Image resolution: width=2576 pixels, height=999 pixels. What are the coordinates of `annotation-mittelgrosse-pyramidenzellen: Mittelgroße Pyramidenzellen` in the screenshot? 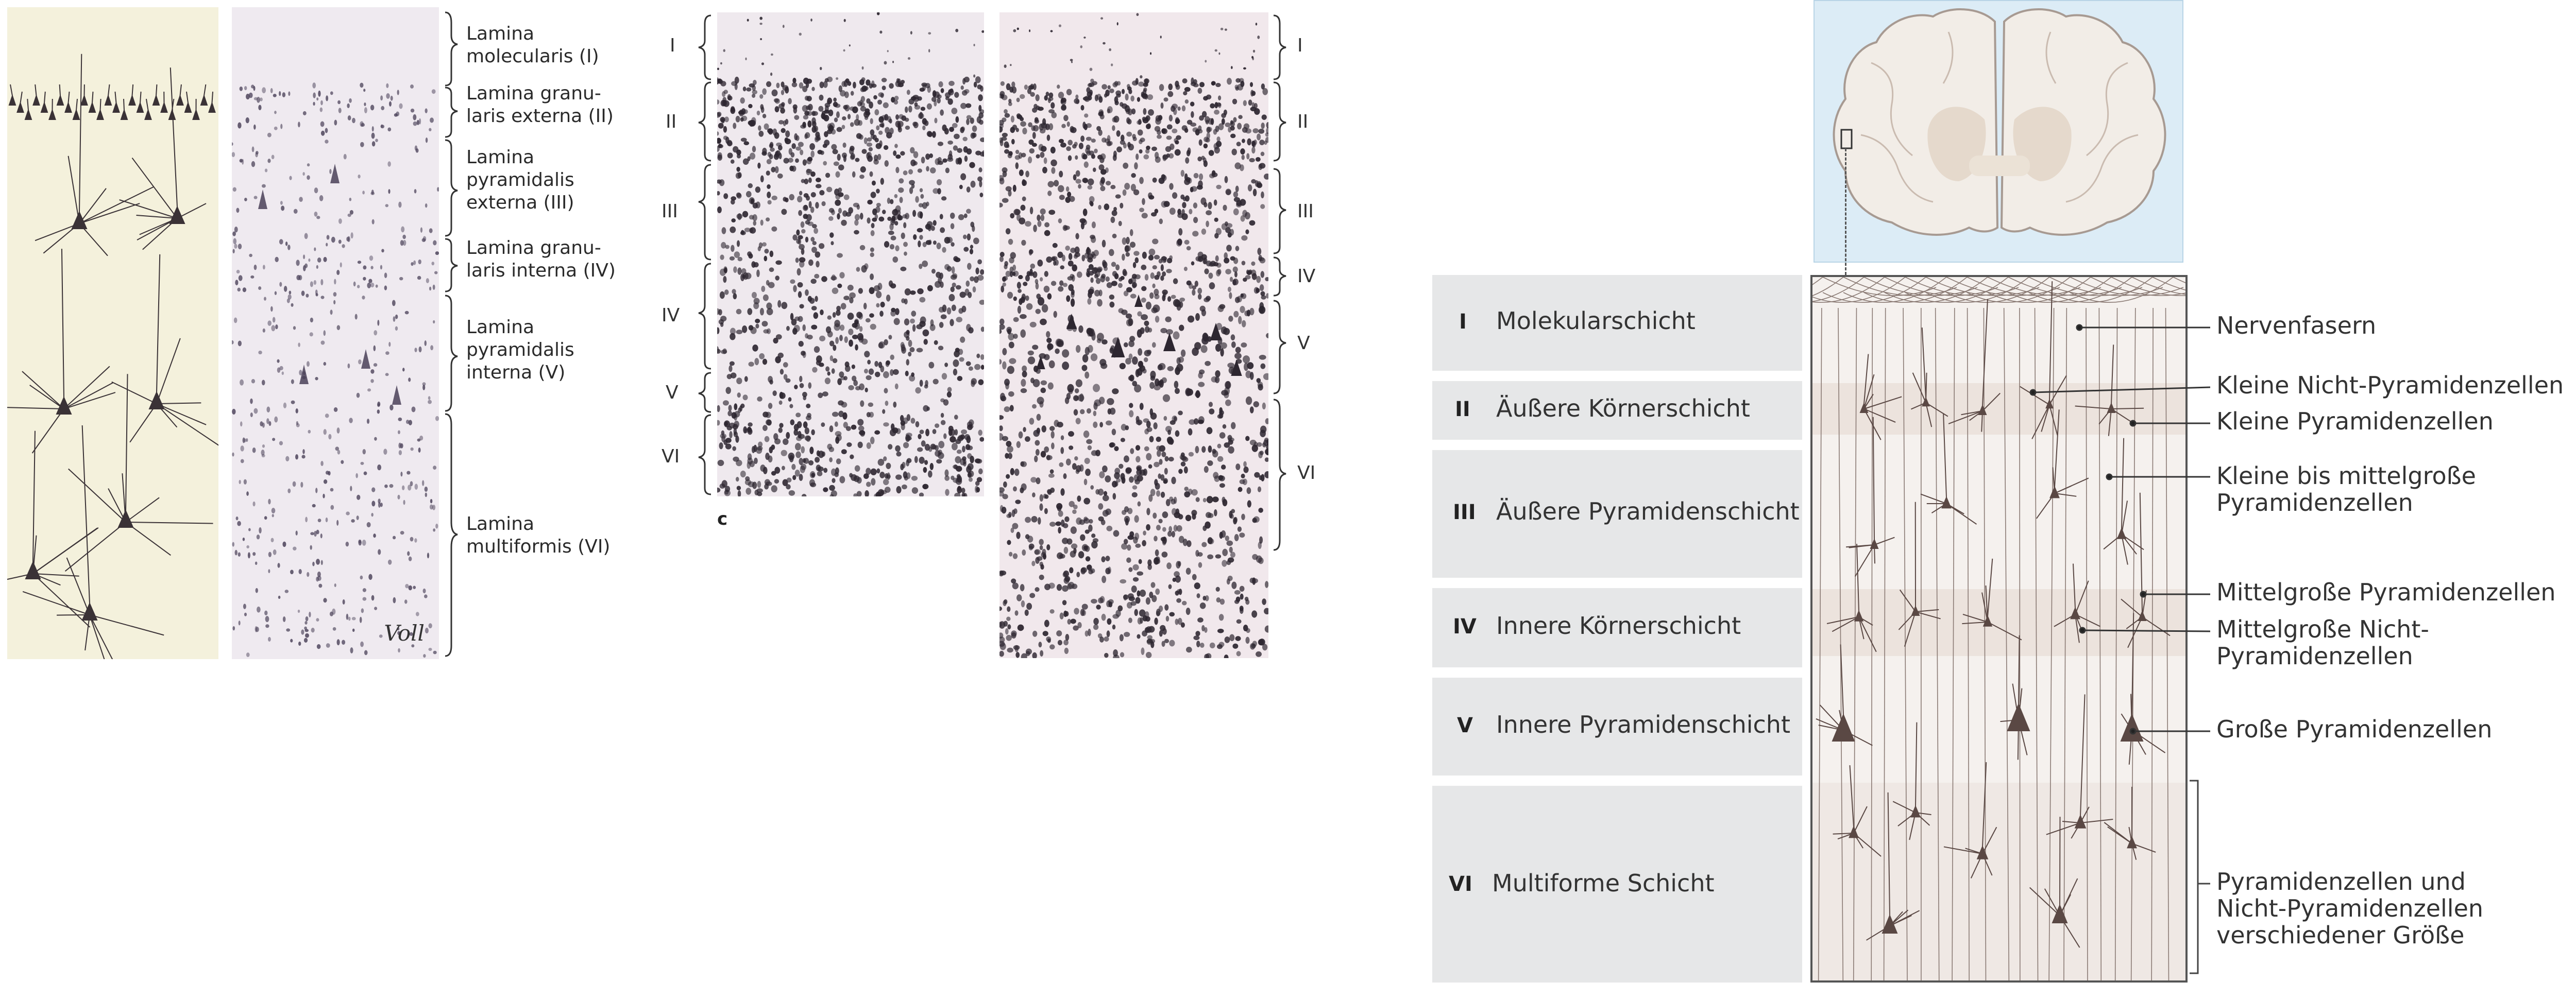 It's located at (2386, 592).